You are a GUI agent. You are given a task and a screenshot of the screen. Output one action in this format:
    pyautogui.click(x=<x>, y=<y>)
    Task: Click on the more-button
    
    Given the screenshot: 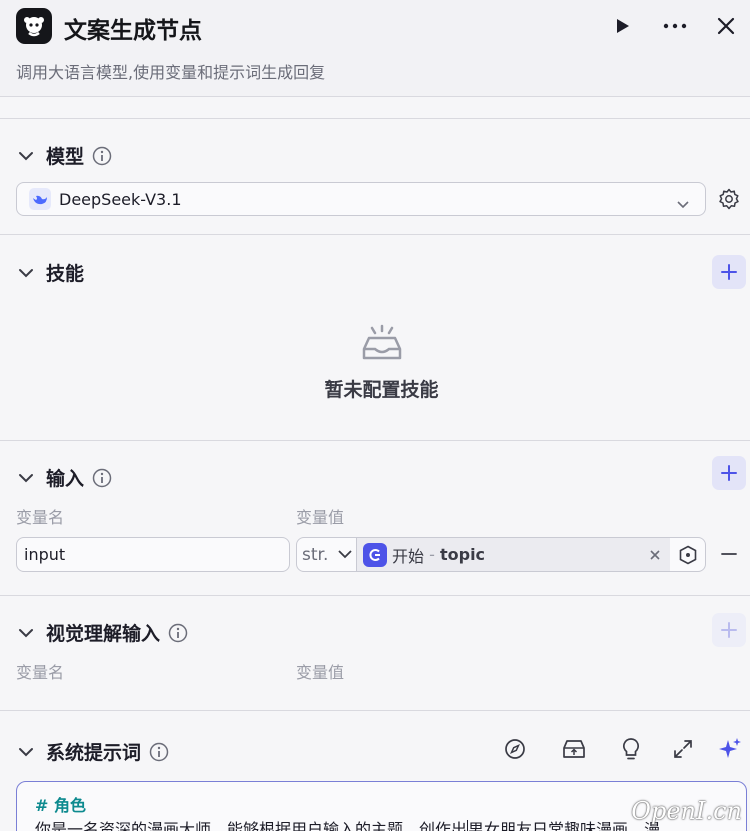 What is the action you would take?
    pyautogui.click(x=675, y=26)
    